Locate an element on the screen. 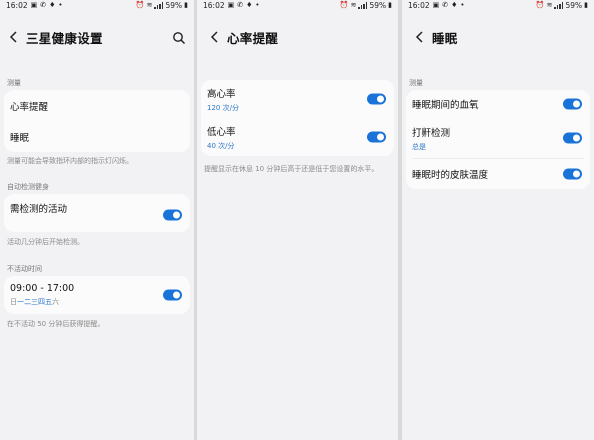  row-value: 总是 is located at coordinates (419, 146).